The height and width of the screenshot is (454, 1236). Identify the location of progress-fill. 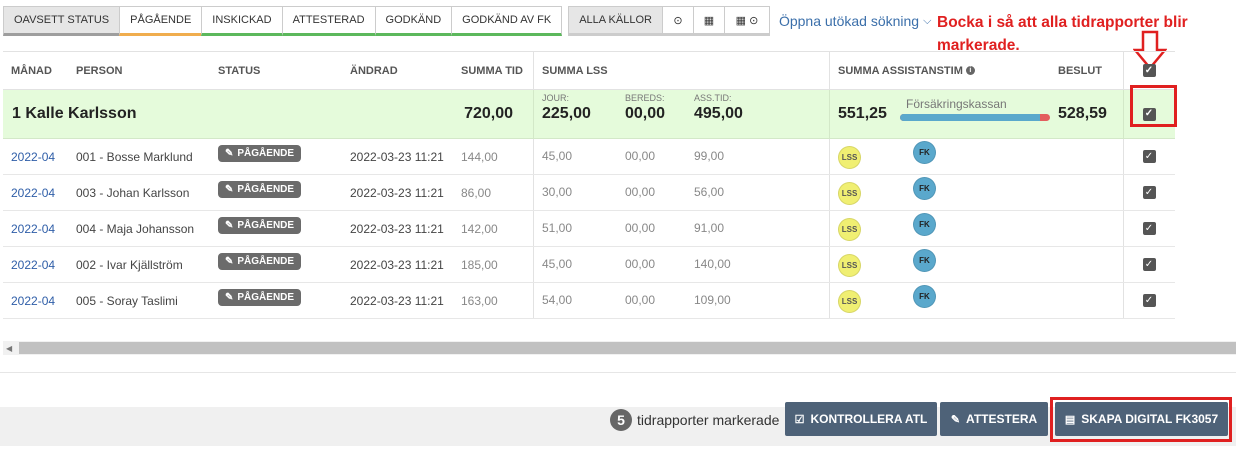
(970, 117).